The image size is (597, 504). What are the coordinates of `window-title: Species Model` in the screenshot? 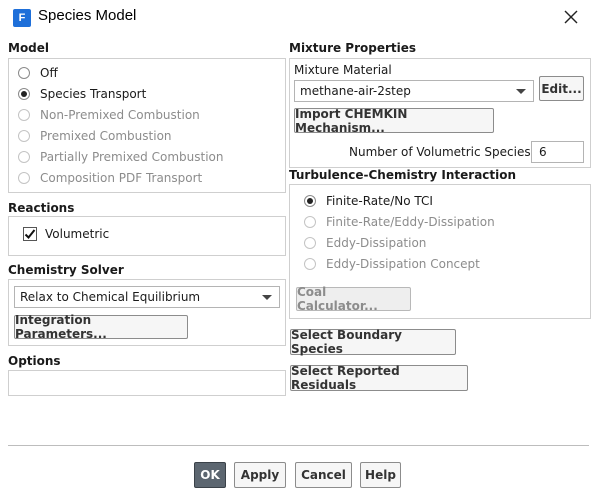 It's located at (87, 15).